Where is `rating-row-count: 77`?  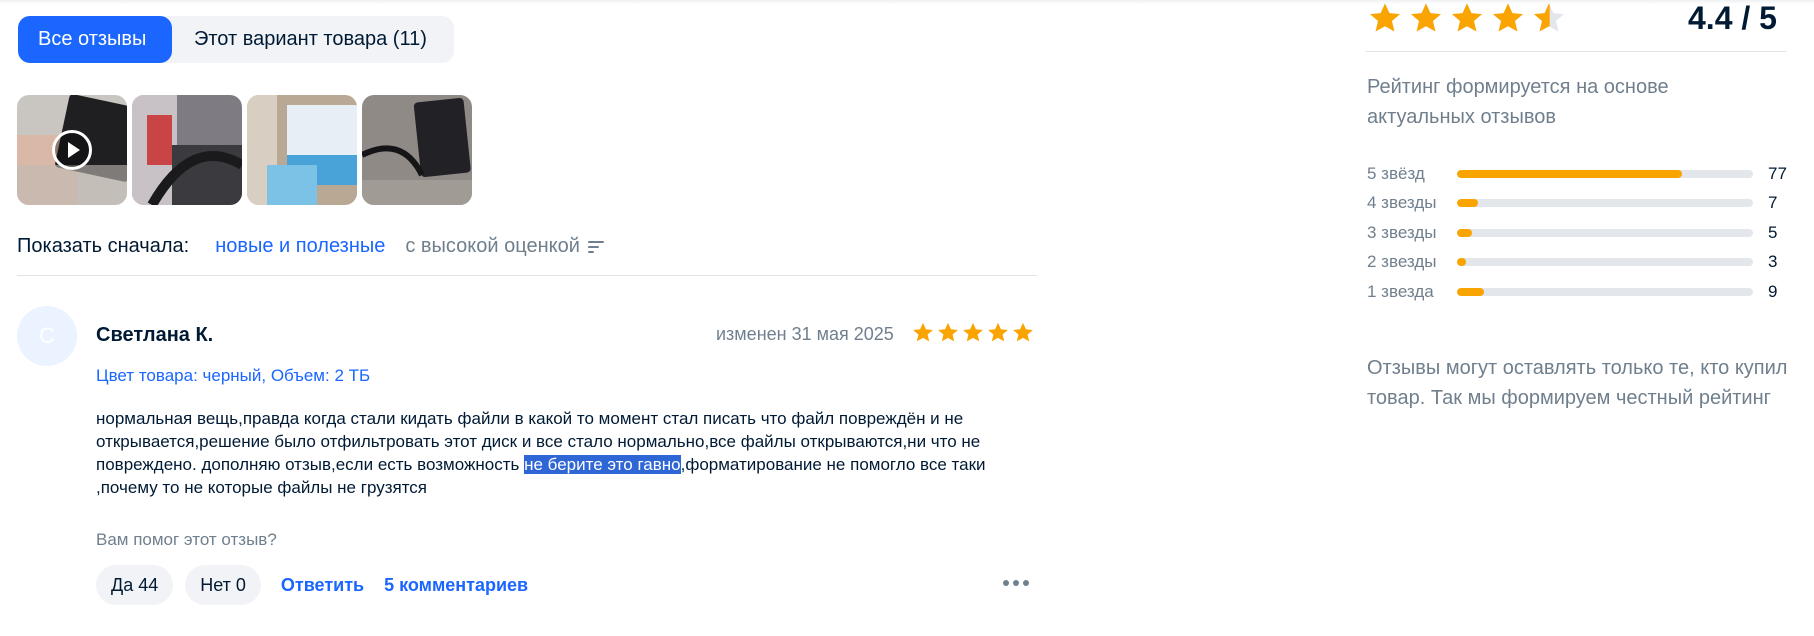
rating-row-count: 77 is located at coordinates (1777, 173).